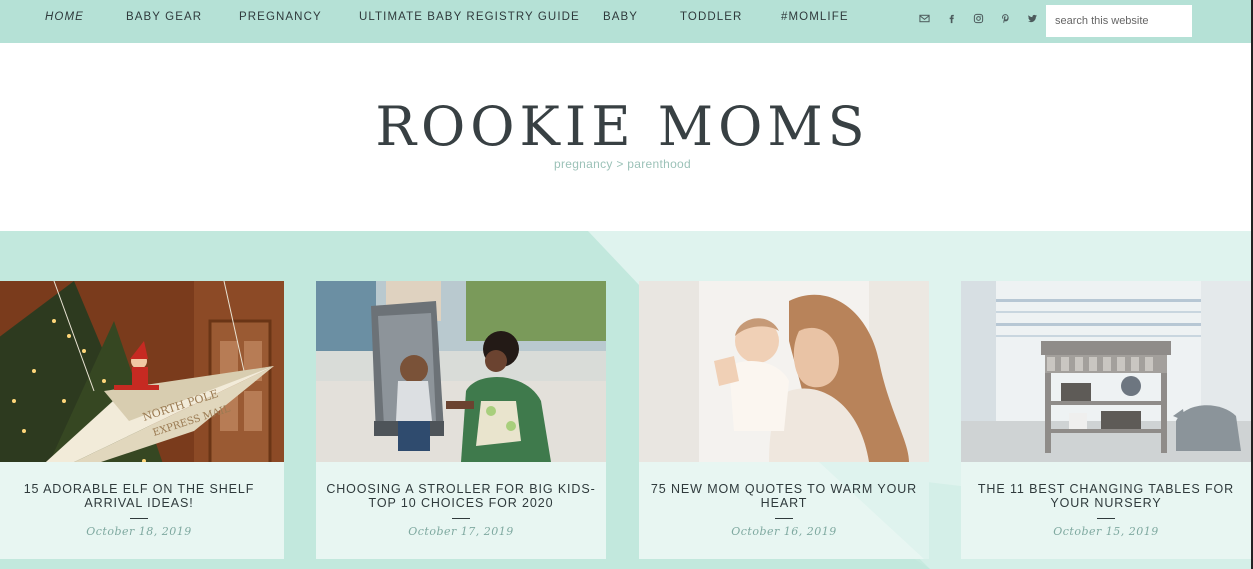 The image size is (1253, 569). Describe the element at coordinates (784, 531) in the screenshot. I see `post-date: October 16, 2019` at that location.